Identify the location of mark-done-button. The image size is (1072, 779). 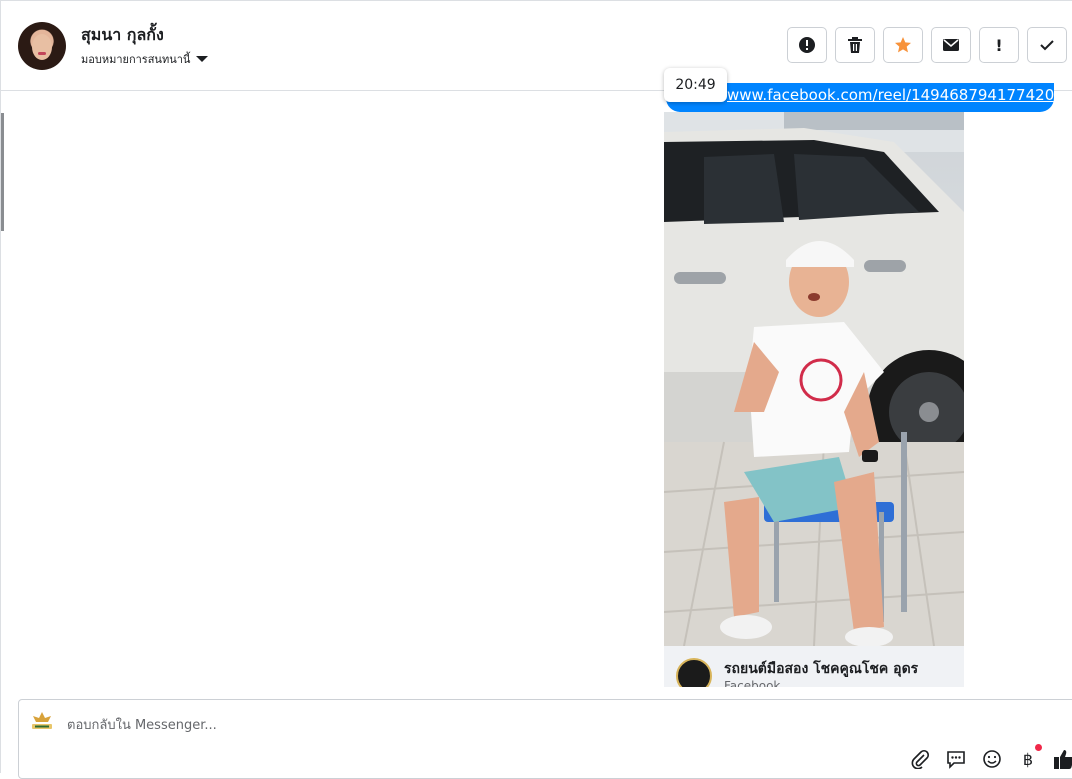
(1047, 45).